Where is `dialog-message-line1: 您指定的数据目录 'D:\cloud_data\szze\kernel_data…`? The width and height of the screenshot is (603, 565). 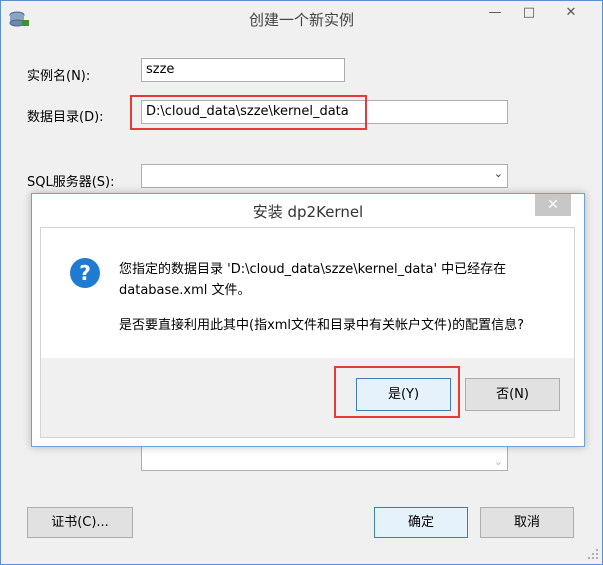 dialog-message-line1: 您指定的数据目录 'D:\cloud_data\szze\kernel_data… is located at coordinates (313, 269).